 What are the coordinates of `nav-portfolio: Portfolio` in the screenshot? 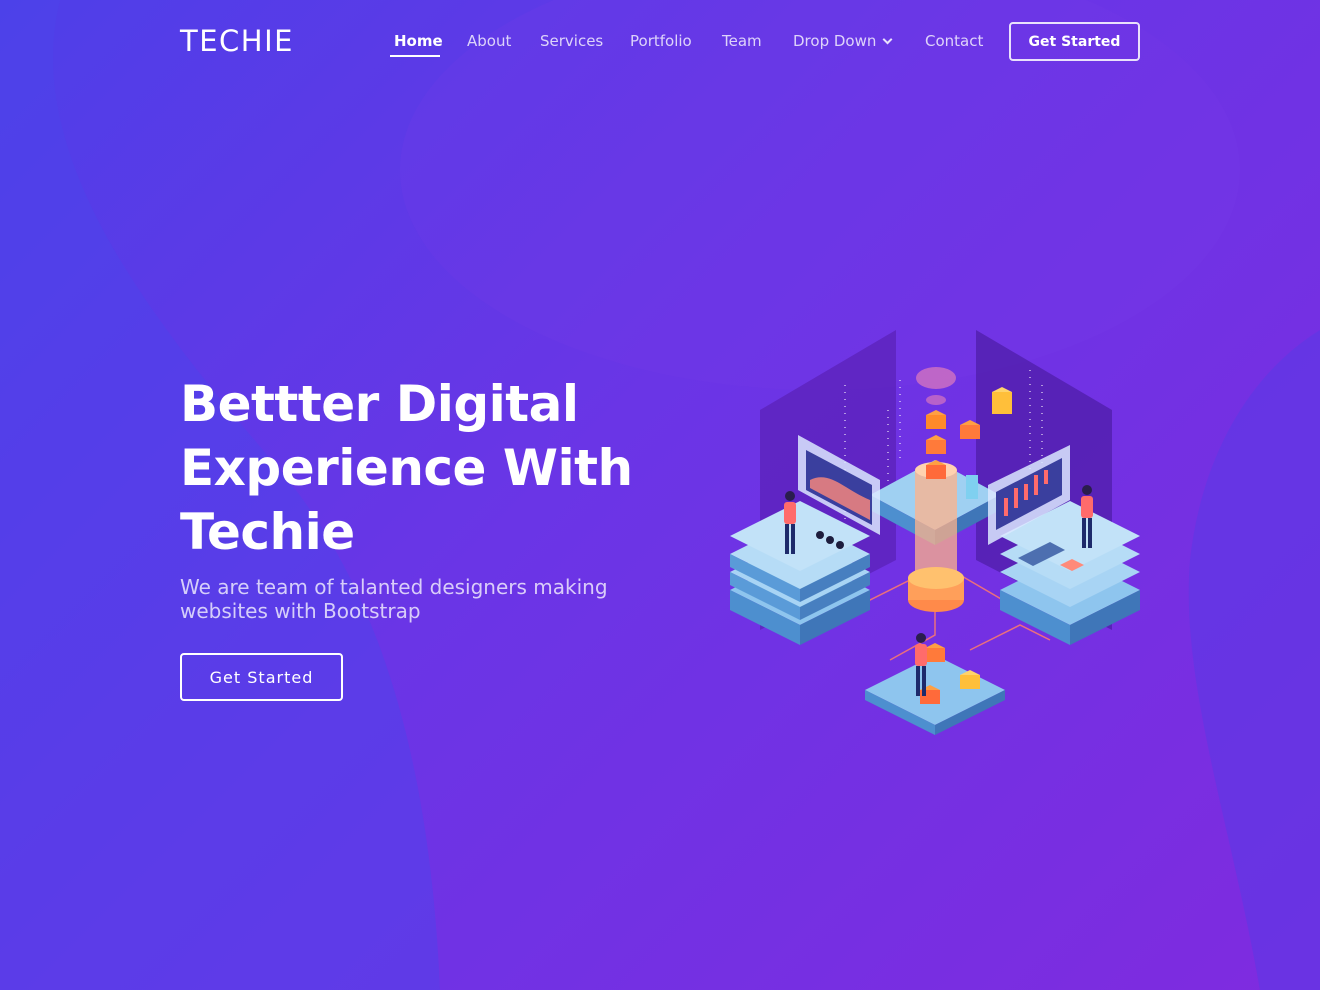 It's located at (661, 41).